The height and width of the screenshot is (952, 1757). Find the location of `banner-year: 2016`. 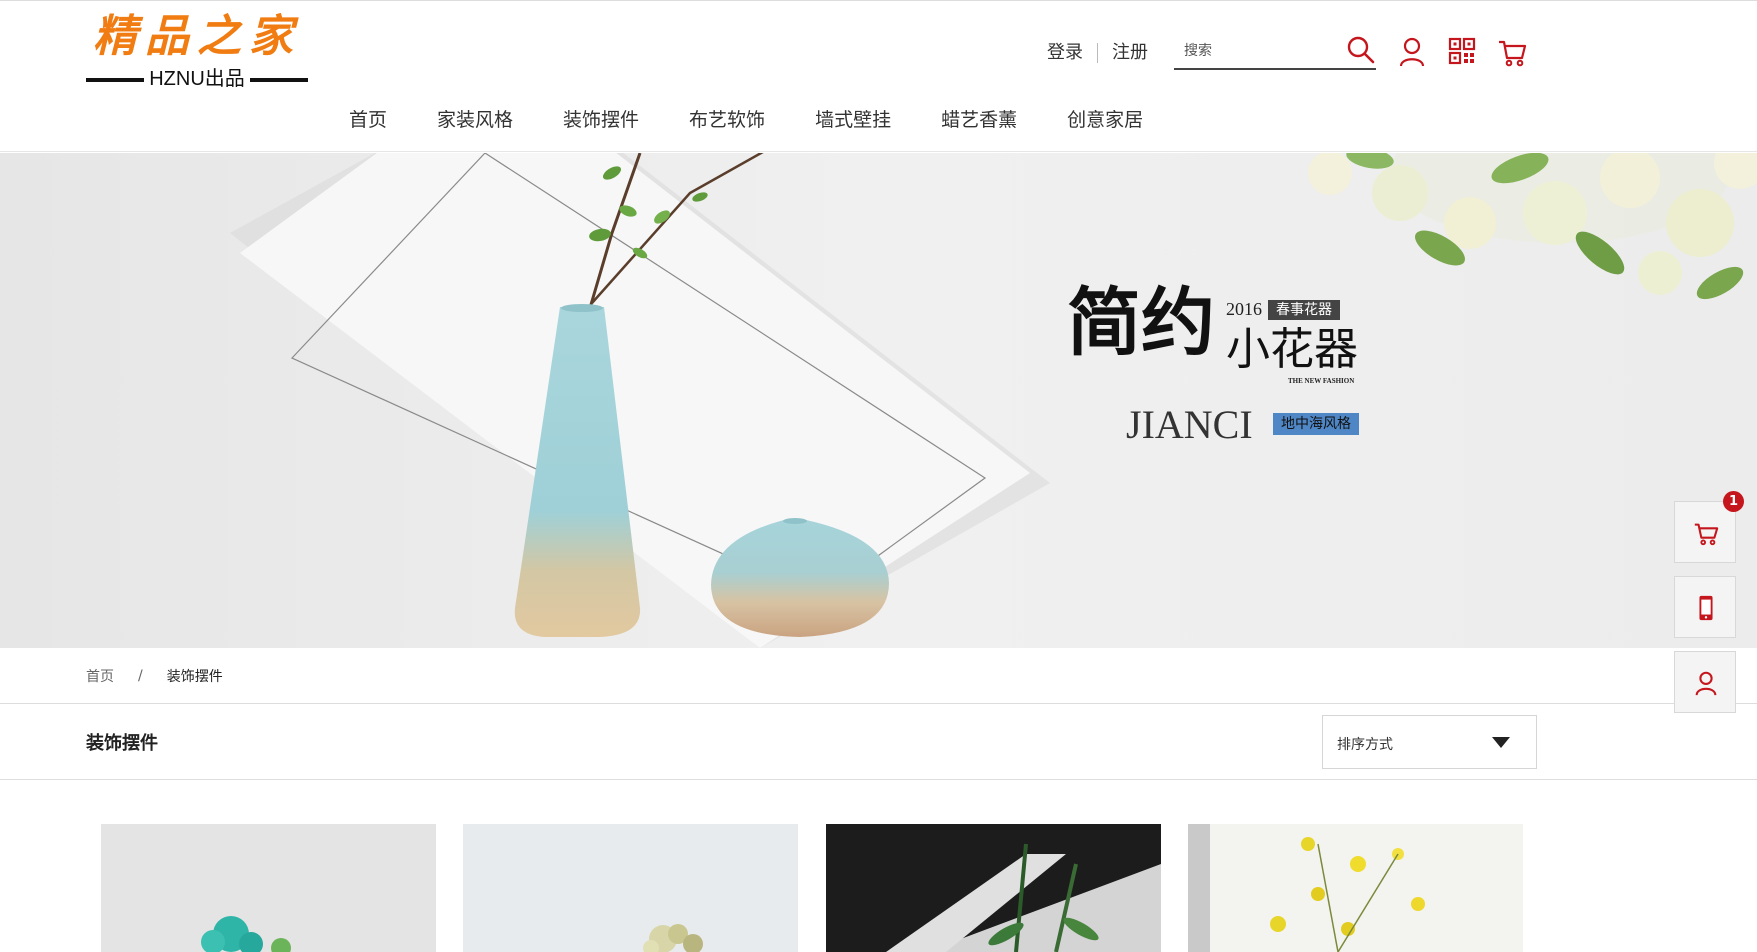

banner-year: 2016 is located at coordinates (1244, 309).